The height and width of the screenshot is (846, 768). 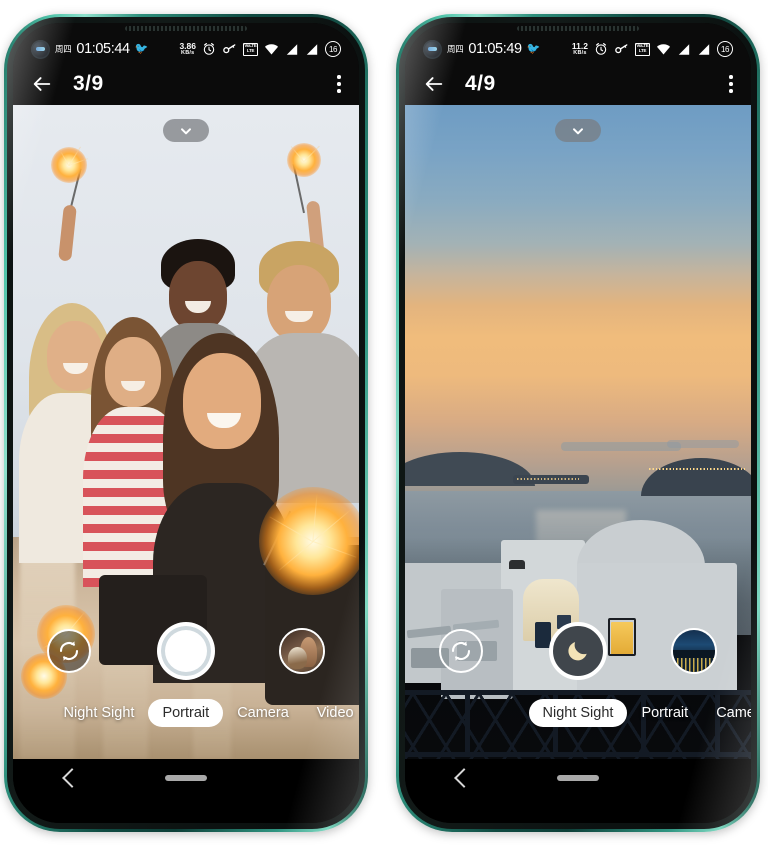 I want to click on status-time: 01:05:44, so click(x=103, y=49).